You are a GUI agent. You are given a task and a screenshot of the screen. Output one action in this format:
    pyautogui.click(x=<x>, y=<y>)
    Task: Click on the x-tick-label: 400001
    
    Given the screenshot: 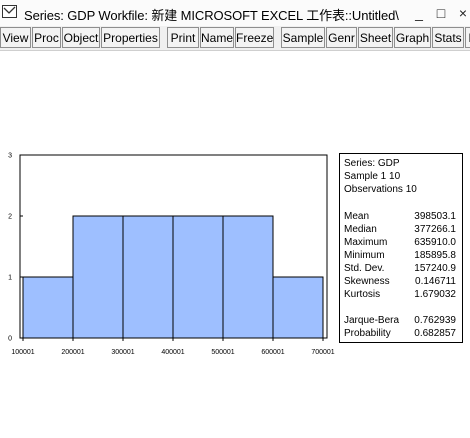 What is the action you would take?
    pyautogui.click(x=172, y=352)
    